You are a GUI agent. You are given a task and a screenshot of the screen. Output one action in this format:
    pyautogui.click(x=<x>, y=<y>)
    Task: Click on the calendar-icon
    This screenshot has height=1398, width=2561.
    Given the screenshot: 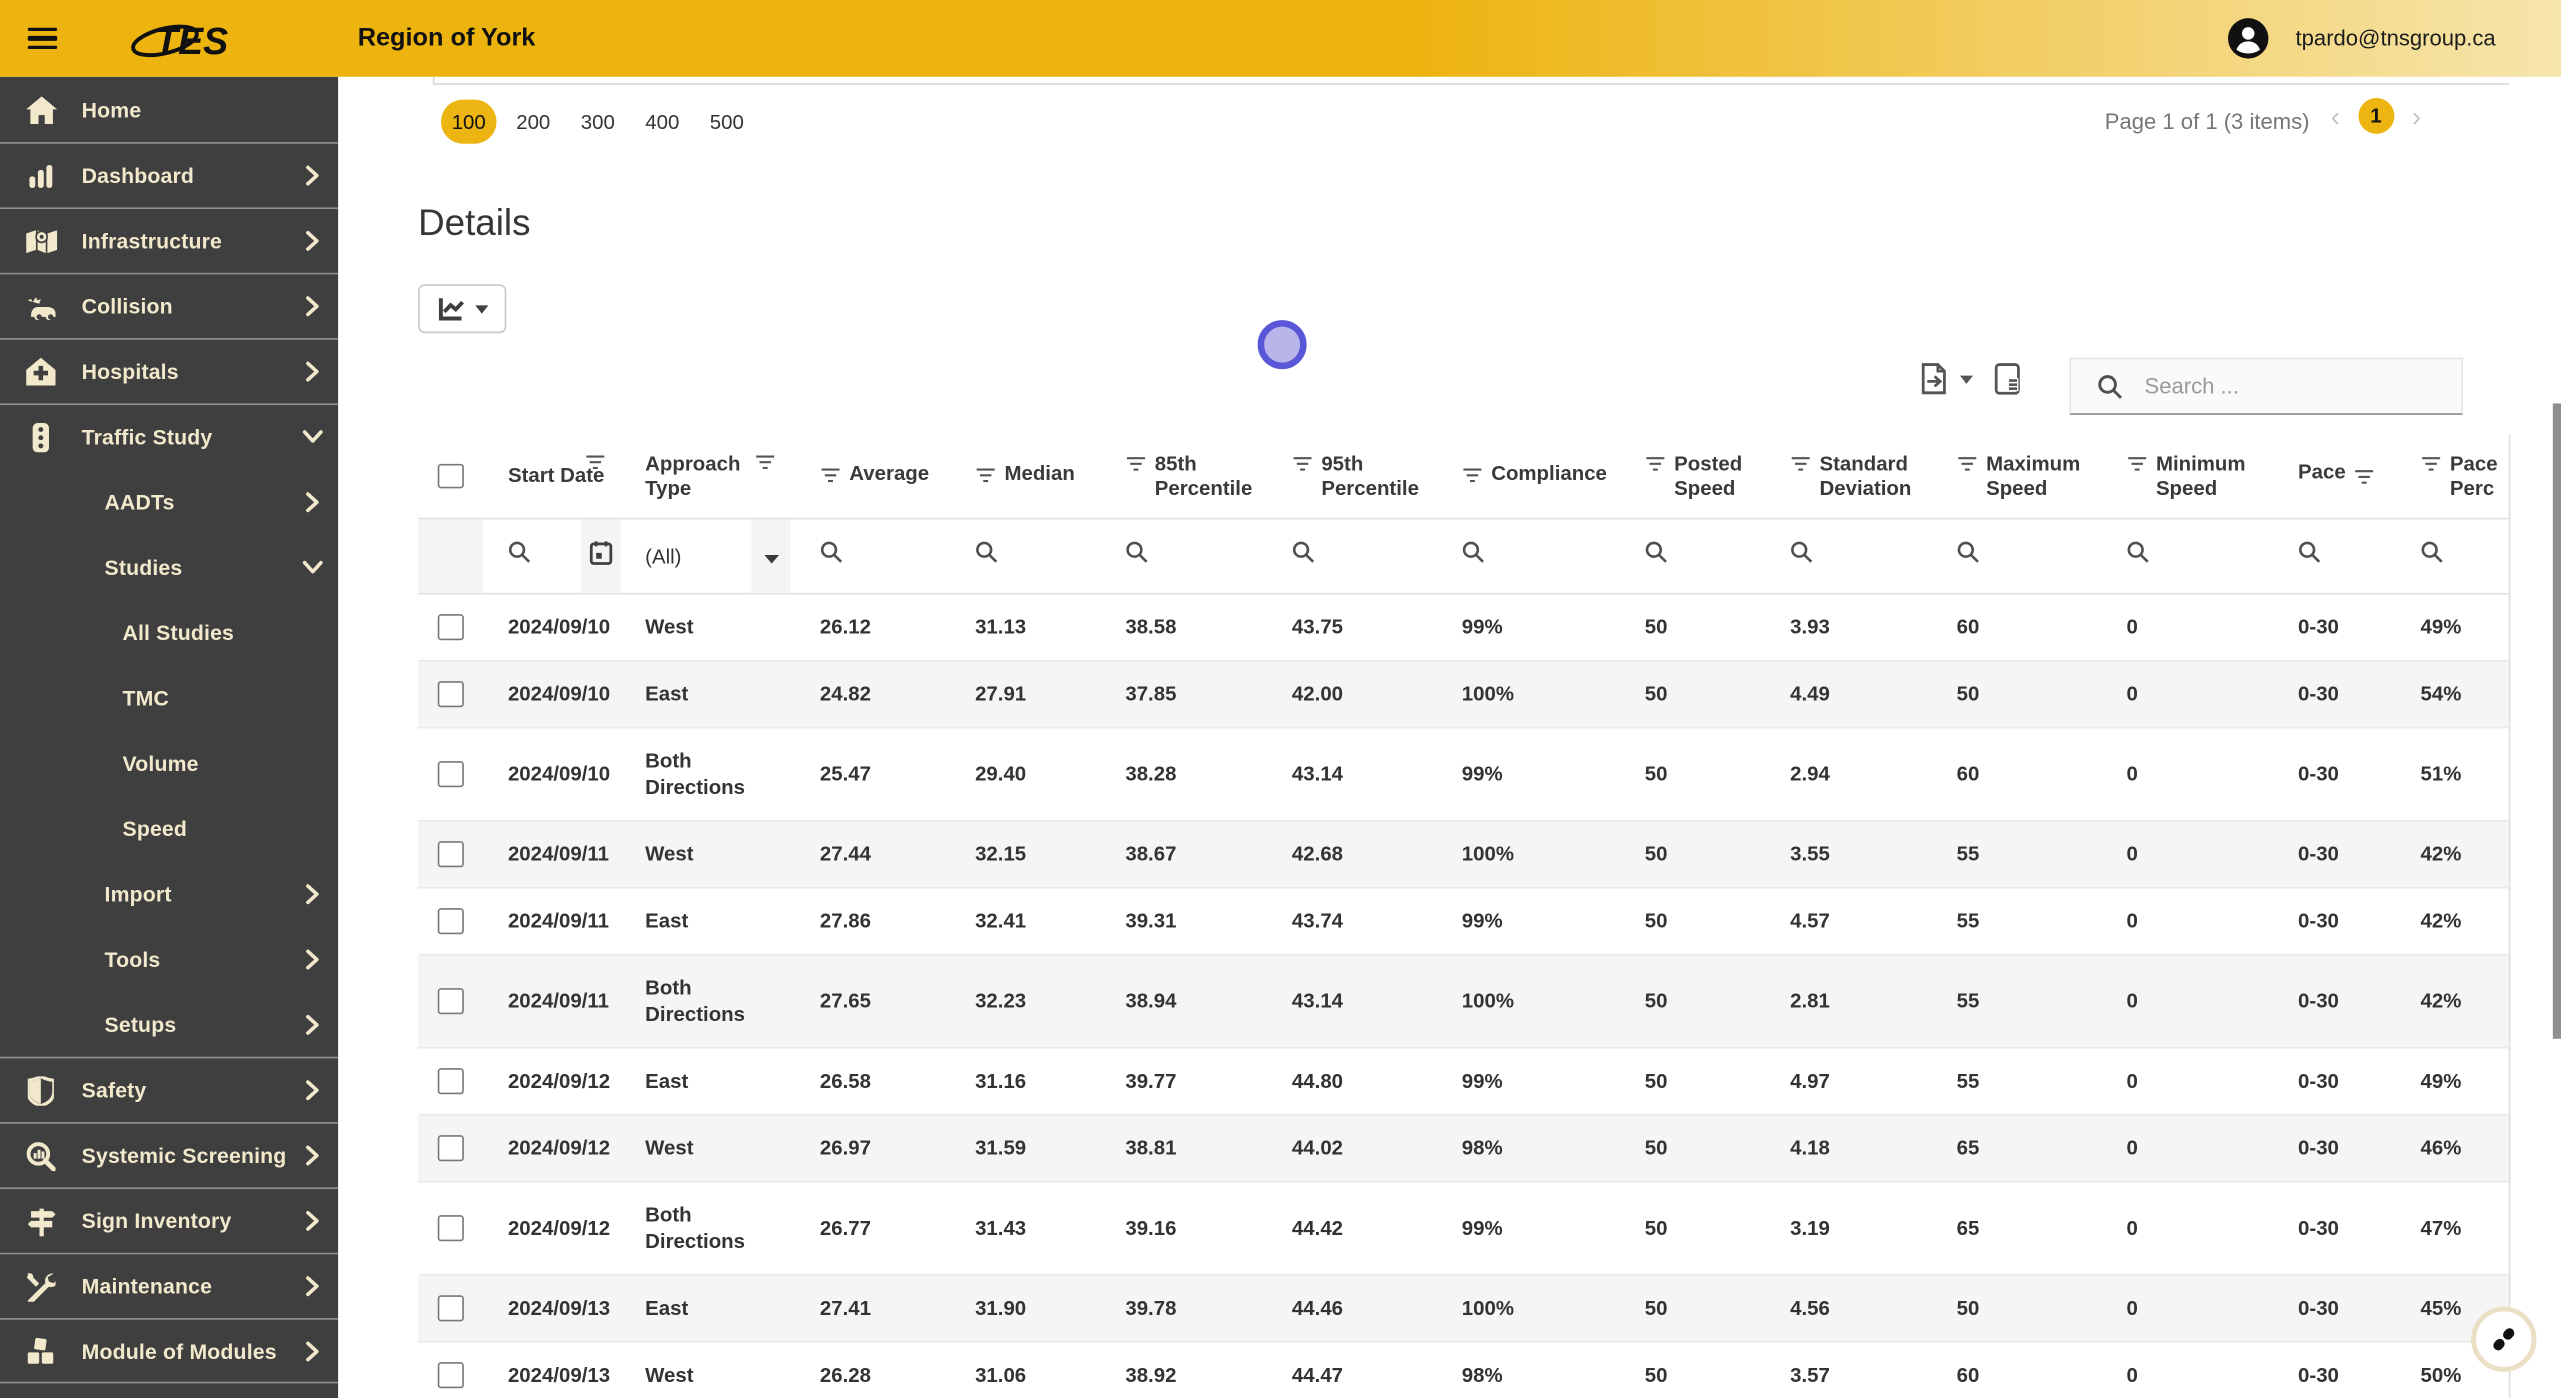 What is the action you would take?
    pyautogui.click(x=601, y=556)
    